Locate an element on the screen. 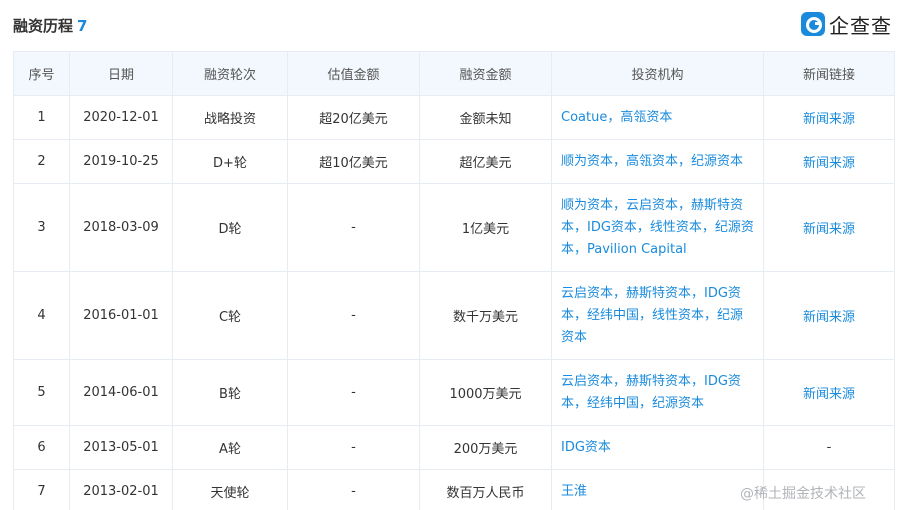 Image resolution: width=909 pixels, height=510 pixels. cell-investors: IDG资本 is located at coordinates (657, 447).